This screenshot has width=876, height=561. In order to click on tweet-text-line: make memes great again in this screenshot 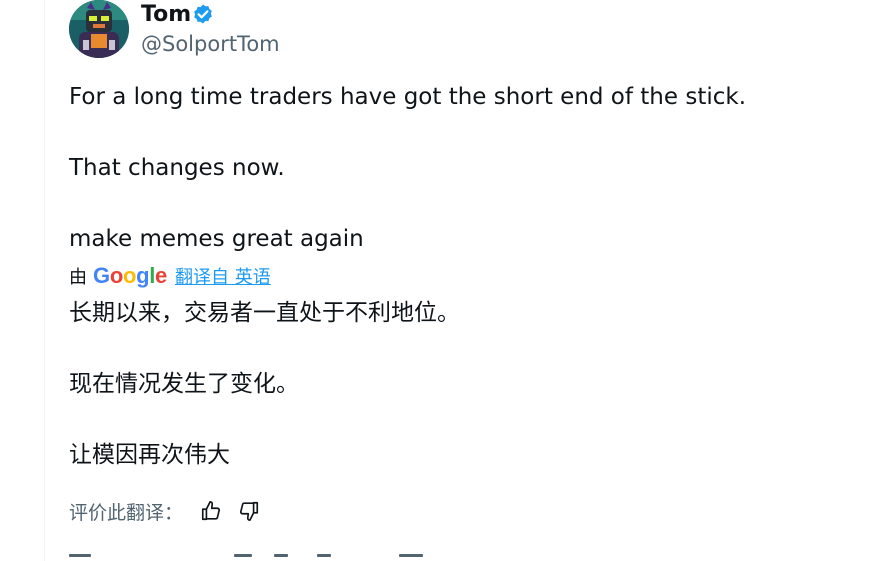, I will do `click(216, 239)`.